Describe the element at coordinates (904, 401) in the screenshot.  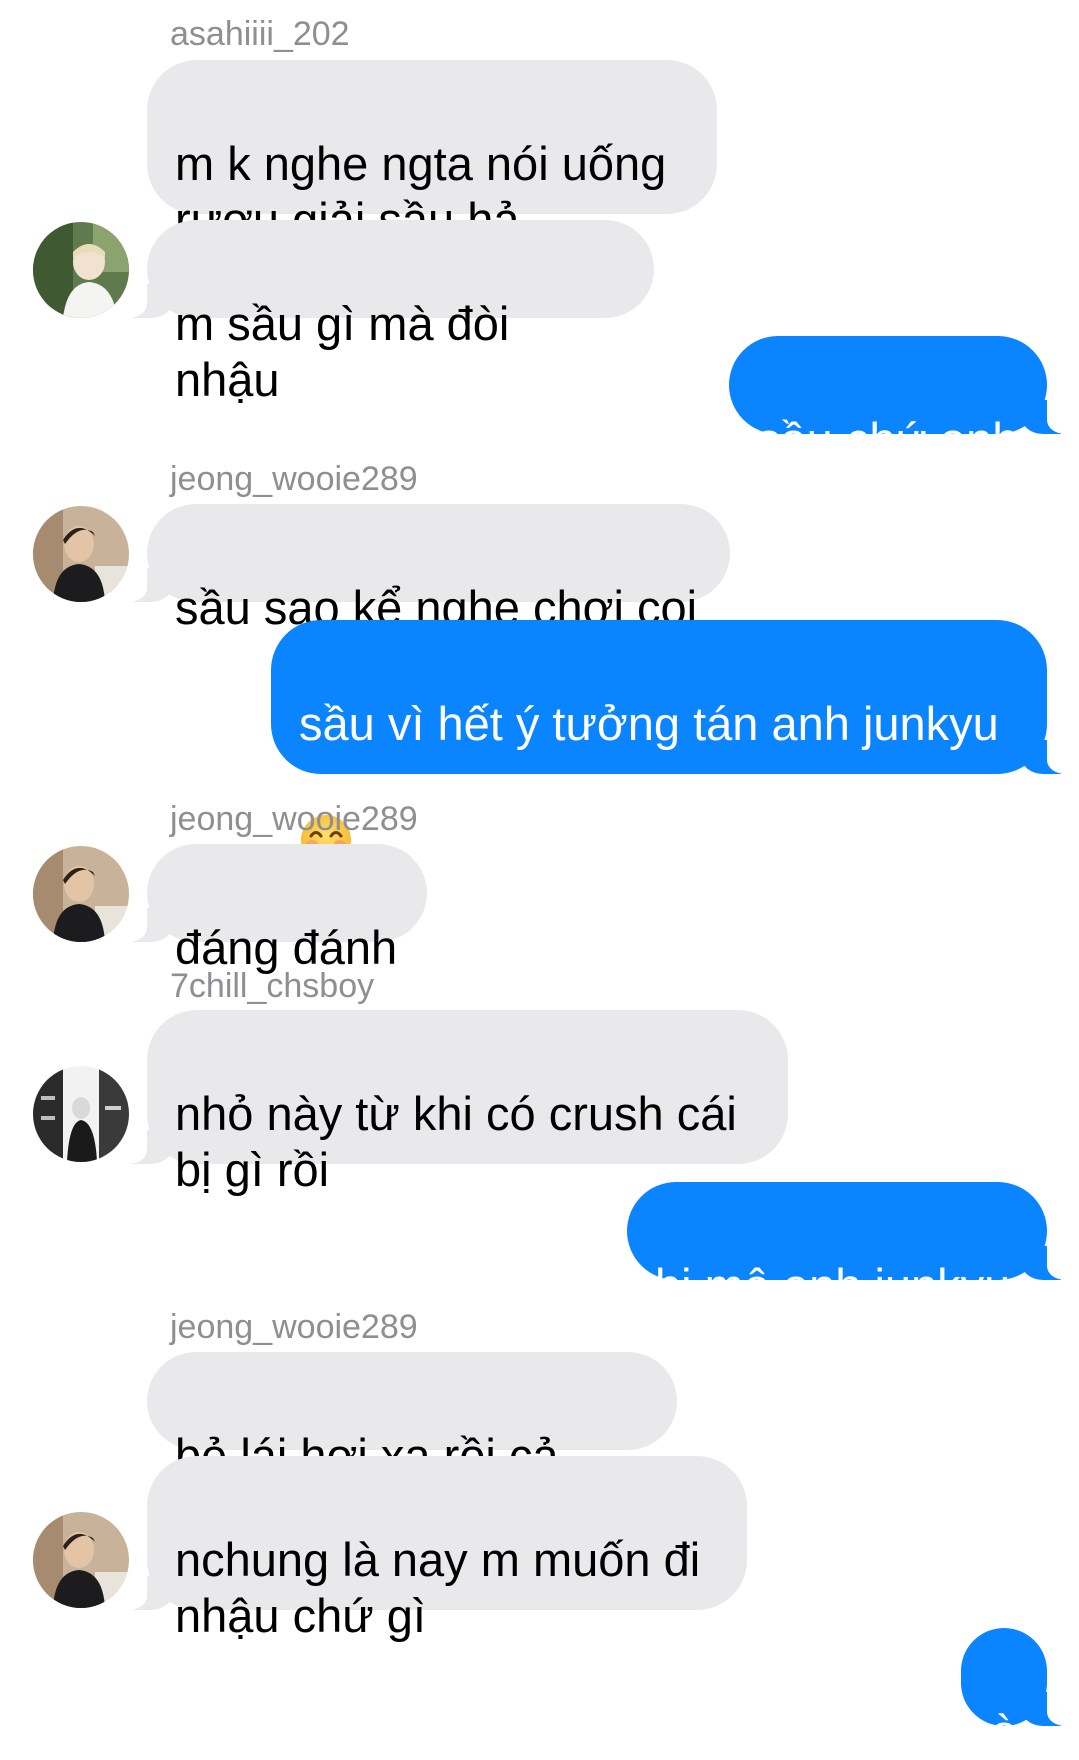
I see `message-bubble-outgoing: sầu chứ anh` at that location.